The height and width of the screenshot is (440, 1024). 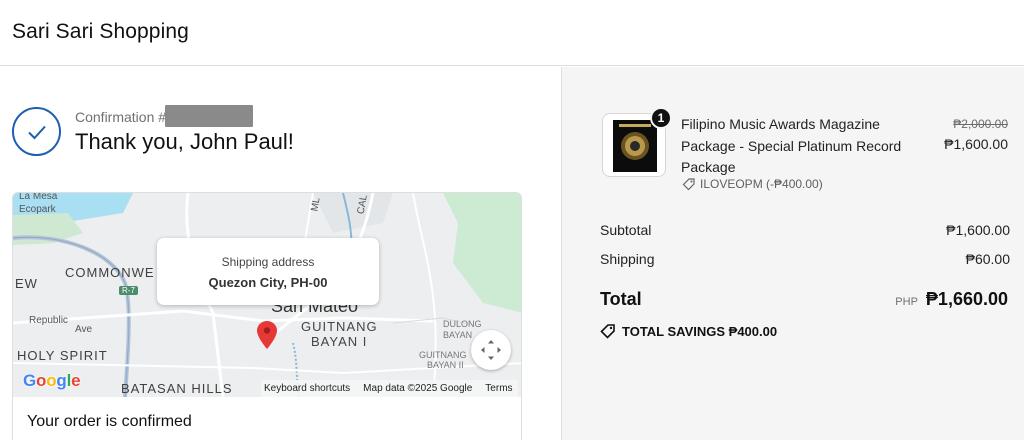 I want to click on confirmation-number-redacted, so click(x=209, y=116).